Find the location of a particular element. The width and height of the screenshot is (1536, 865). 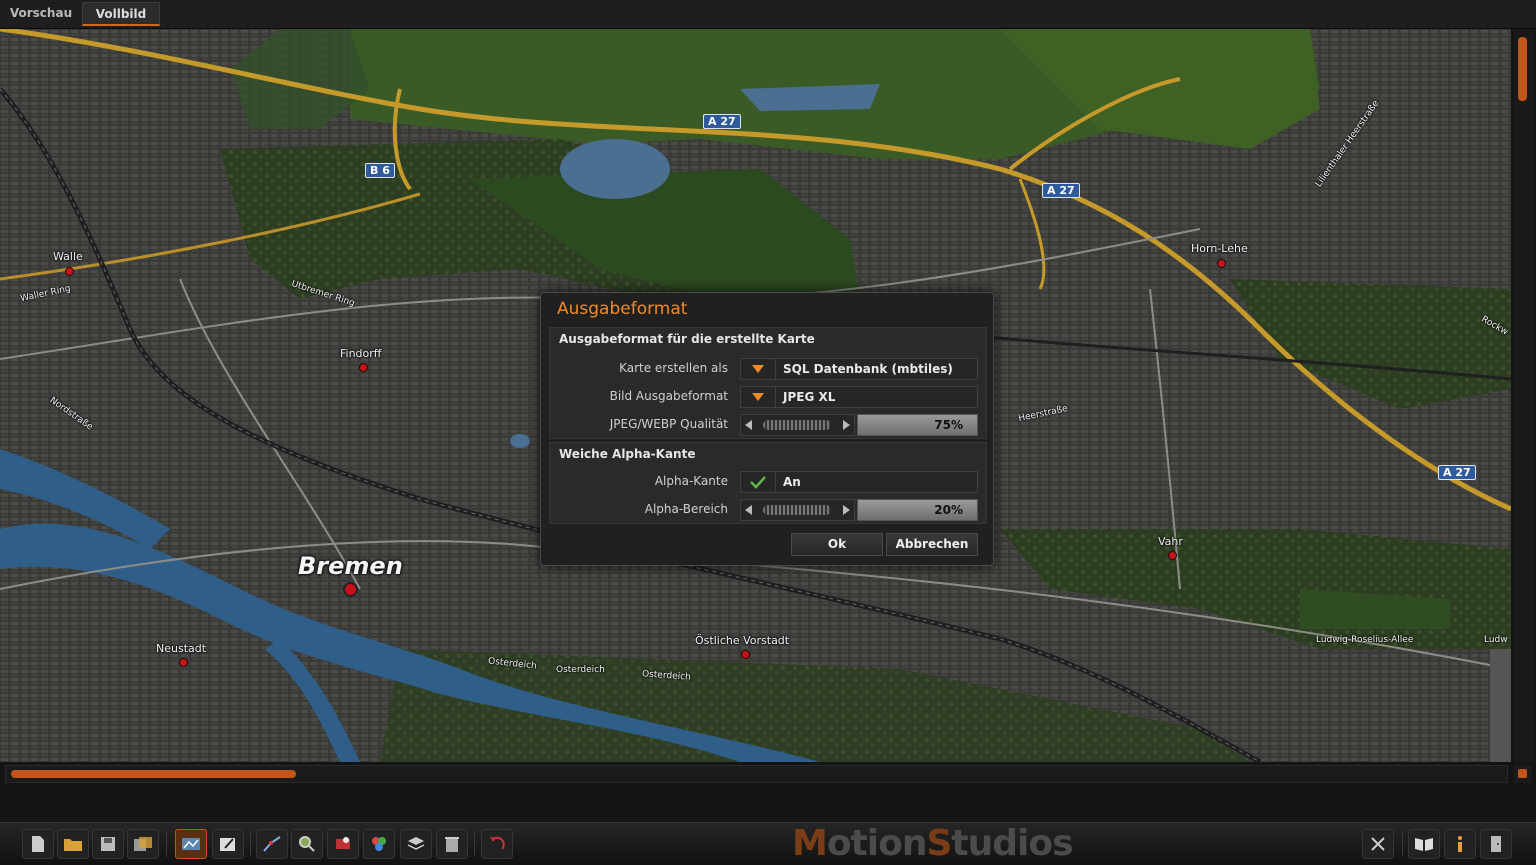

tab-vorschau: Vorschau is located at coordinates (41, 14).